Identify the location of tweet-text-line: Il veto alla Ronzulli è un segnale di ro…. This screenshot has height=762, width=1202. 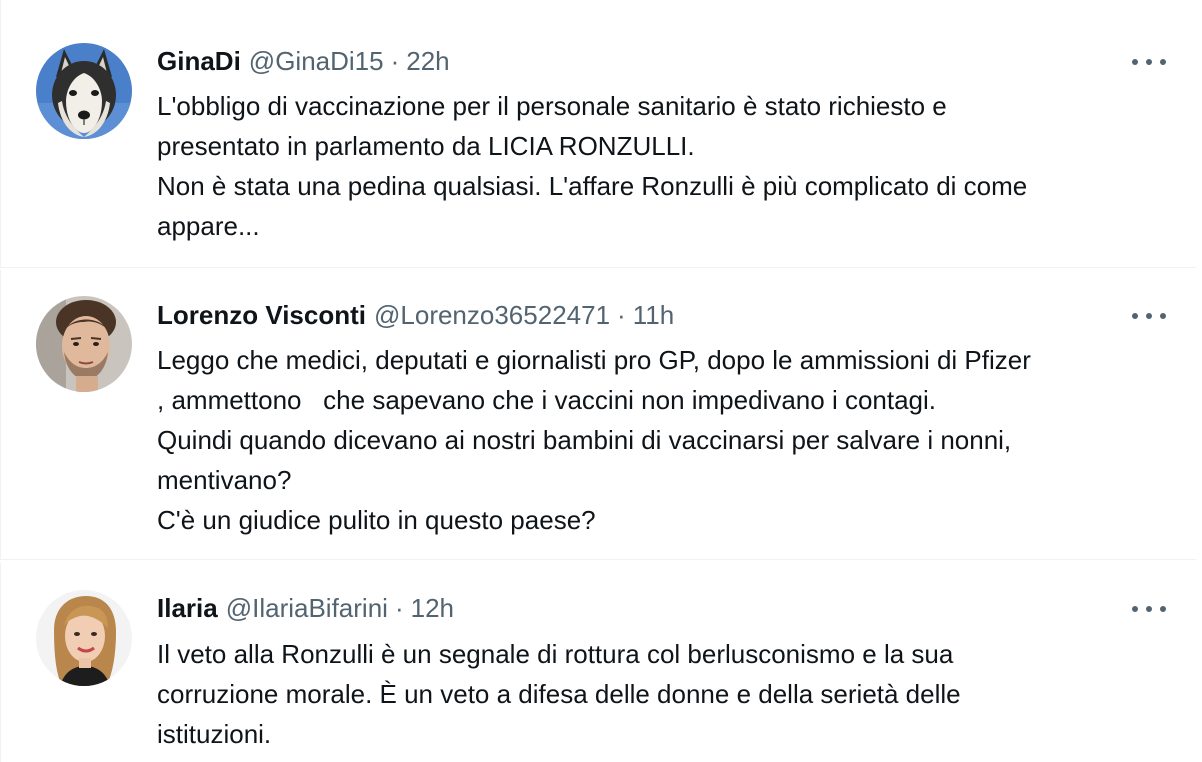
(555, 654).